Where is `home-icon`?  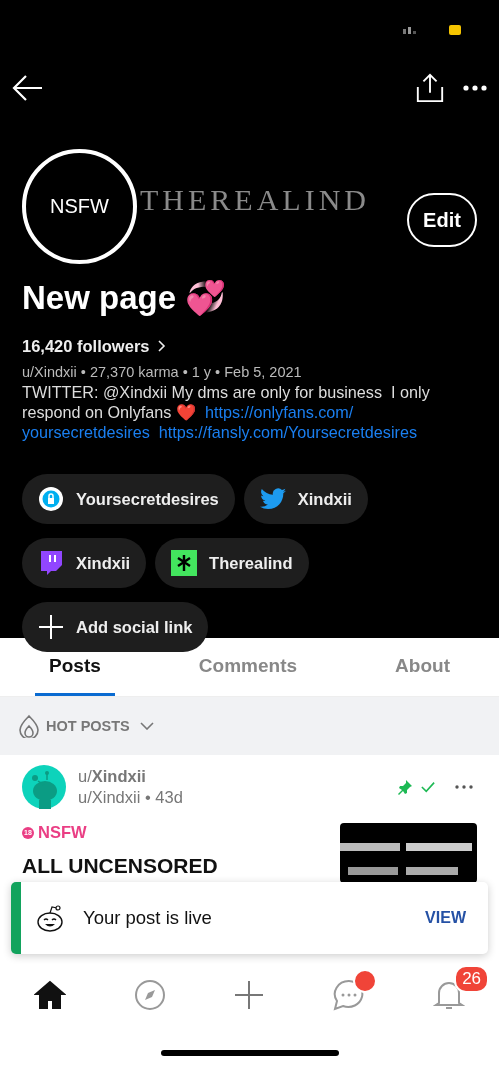
home-icon is located at coordinates (49, 995).